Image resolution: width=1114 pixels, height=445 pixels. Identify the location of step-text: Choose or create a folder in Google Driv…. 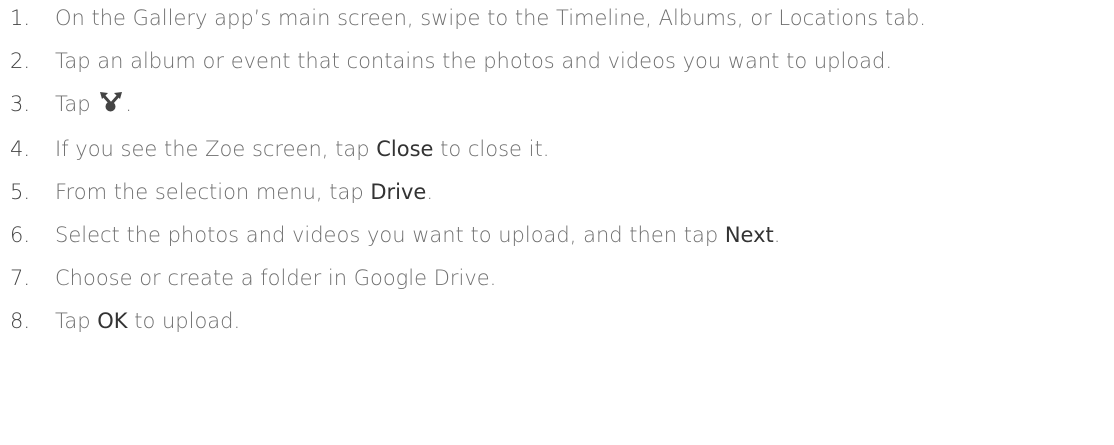
(276, 278).